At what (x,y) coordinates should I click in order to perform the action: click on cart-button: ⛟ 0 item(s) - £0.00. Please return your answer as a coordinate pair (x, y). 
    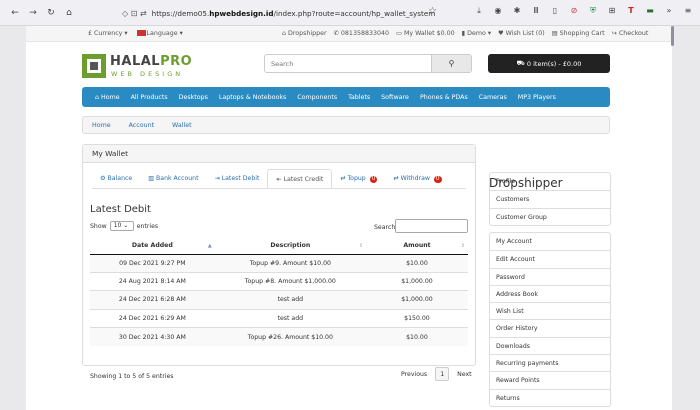
    Looking at the image, I should click on (549, 63).